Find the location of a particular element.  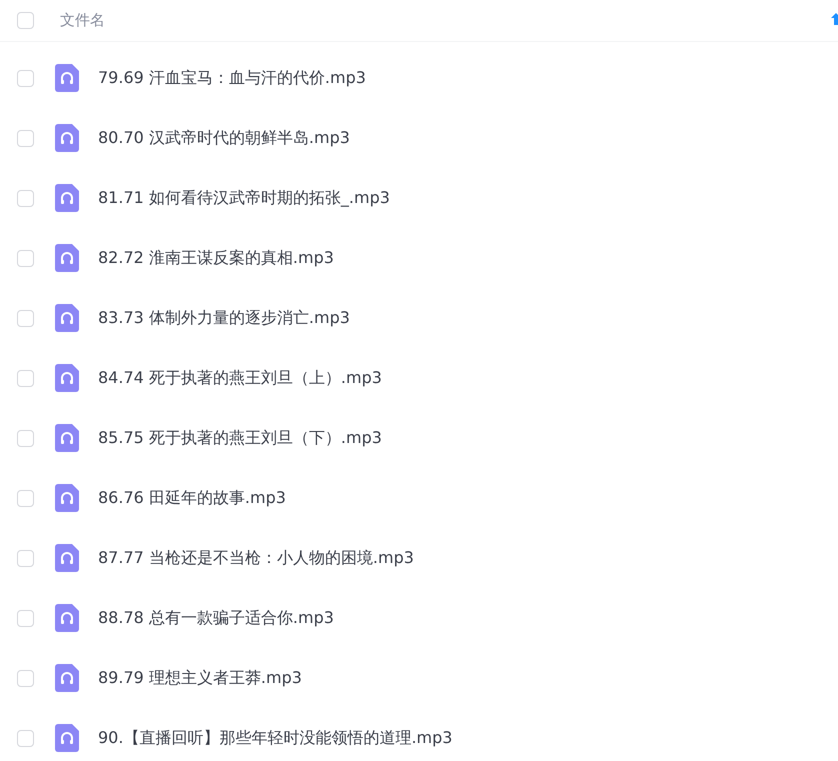

file-name: 84.74 死于执著的燕王刘旦（上）.mp3 is located at coordinates (240, 378).